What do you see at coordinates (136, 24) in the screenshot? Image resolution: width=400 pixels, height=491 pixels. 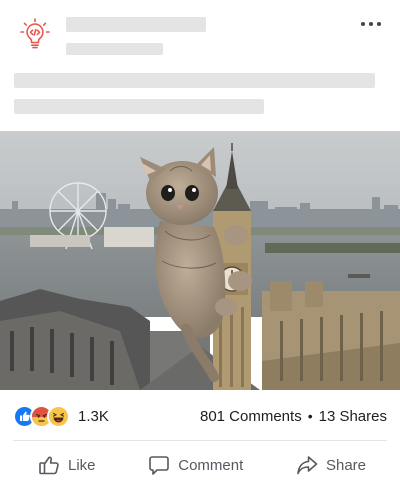 I see `author-name-placeholder` at bounding box center [136, 24].